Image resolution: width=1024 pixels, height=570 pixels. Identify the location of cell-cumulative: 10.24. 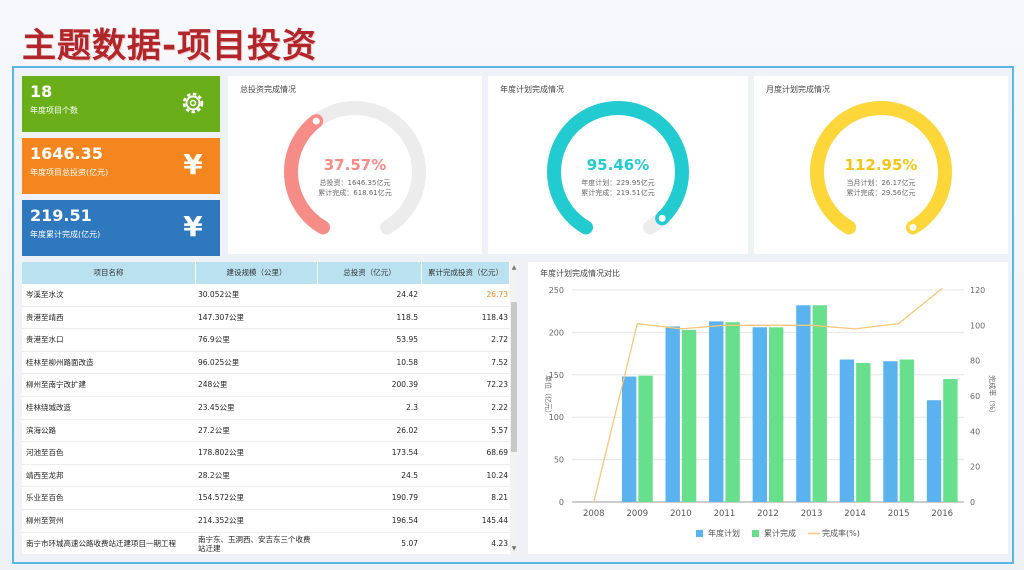
(497, 475).